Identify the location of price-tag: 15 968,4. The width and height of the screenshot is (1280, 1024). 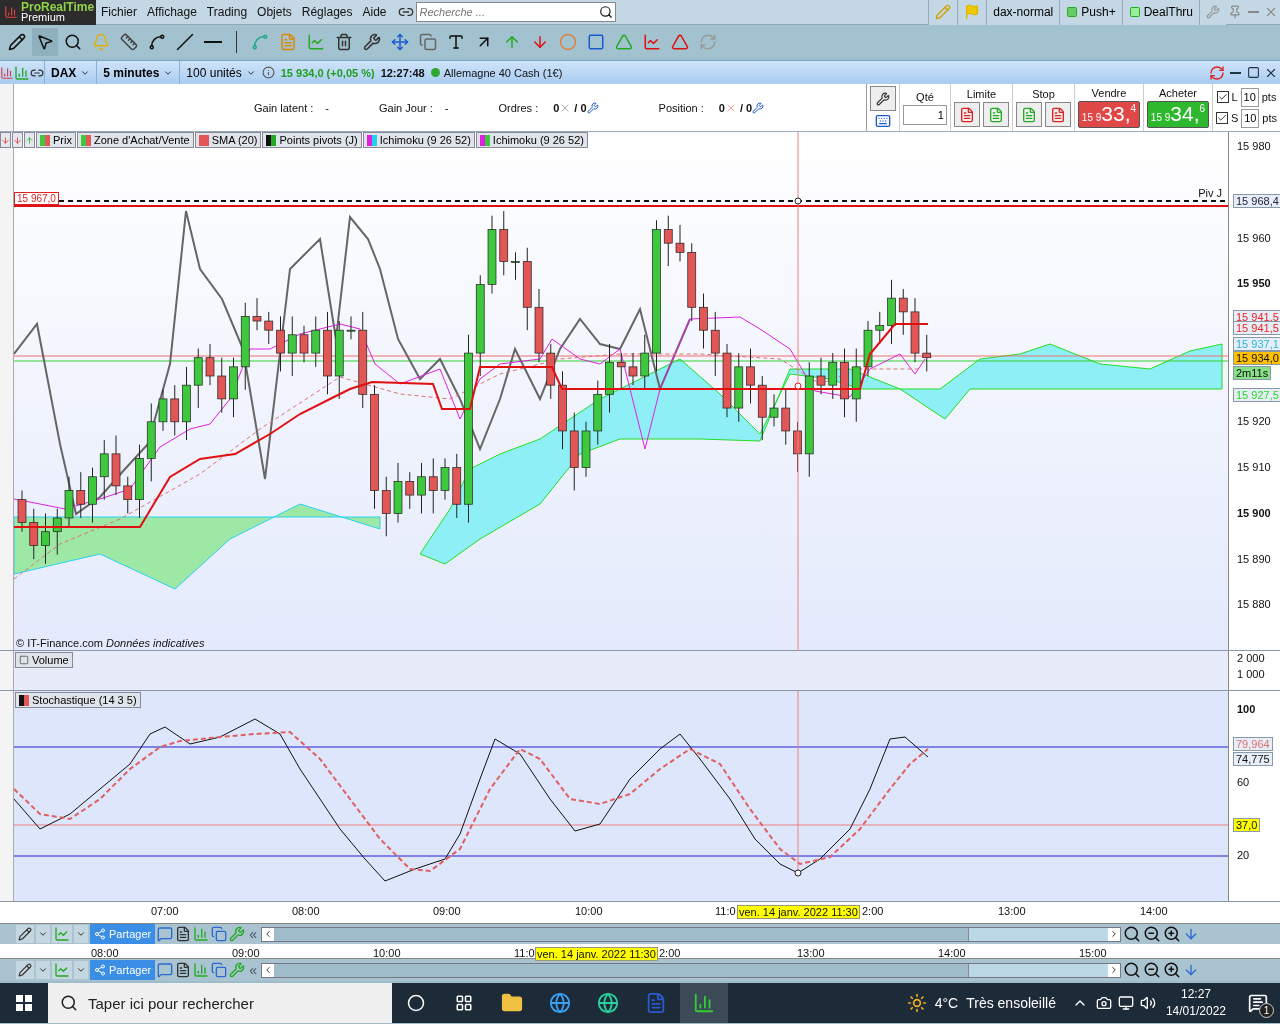
(1256, 201).